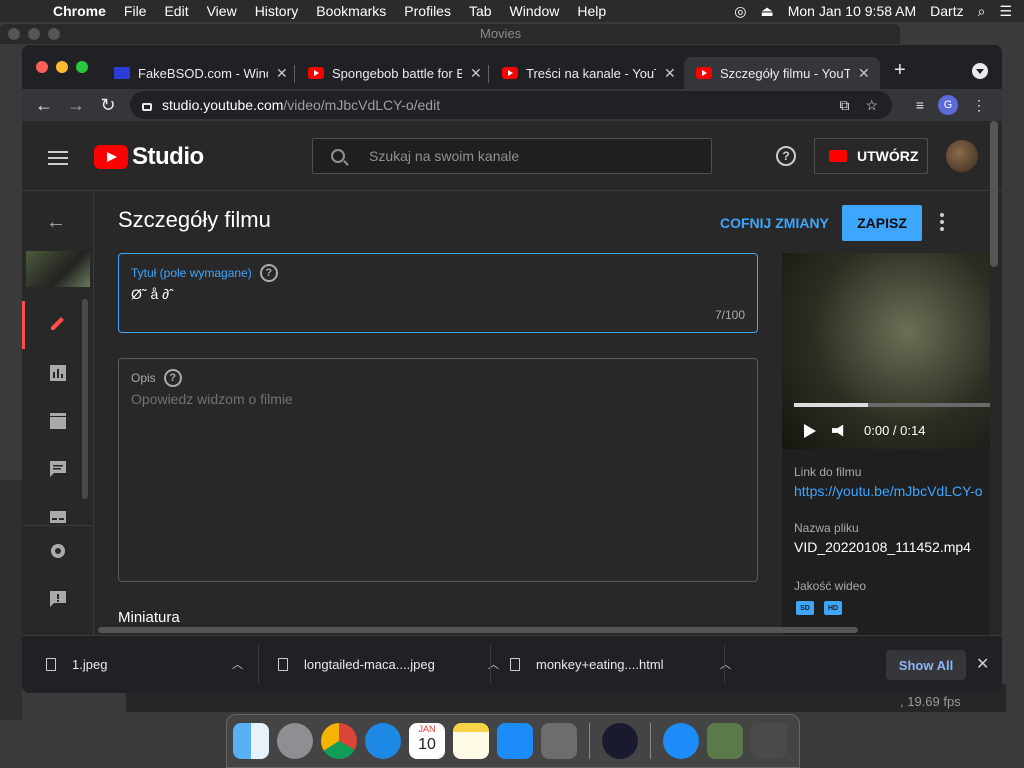 Image resolution: width=1024 pixels, height=768 pixels. What do you see at coordinates (58, 551) in the screenshot?
I see `settings-gear-icon` at bounding box center [58, 551].